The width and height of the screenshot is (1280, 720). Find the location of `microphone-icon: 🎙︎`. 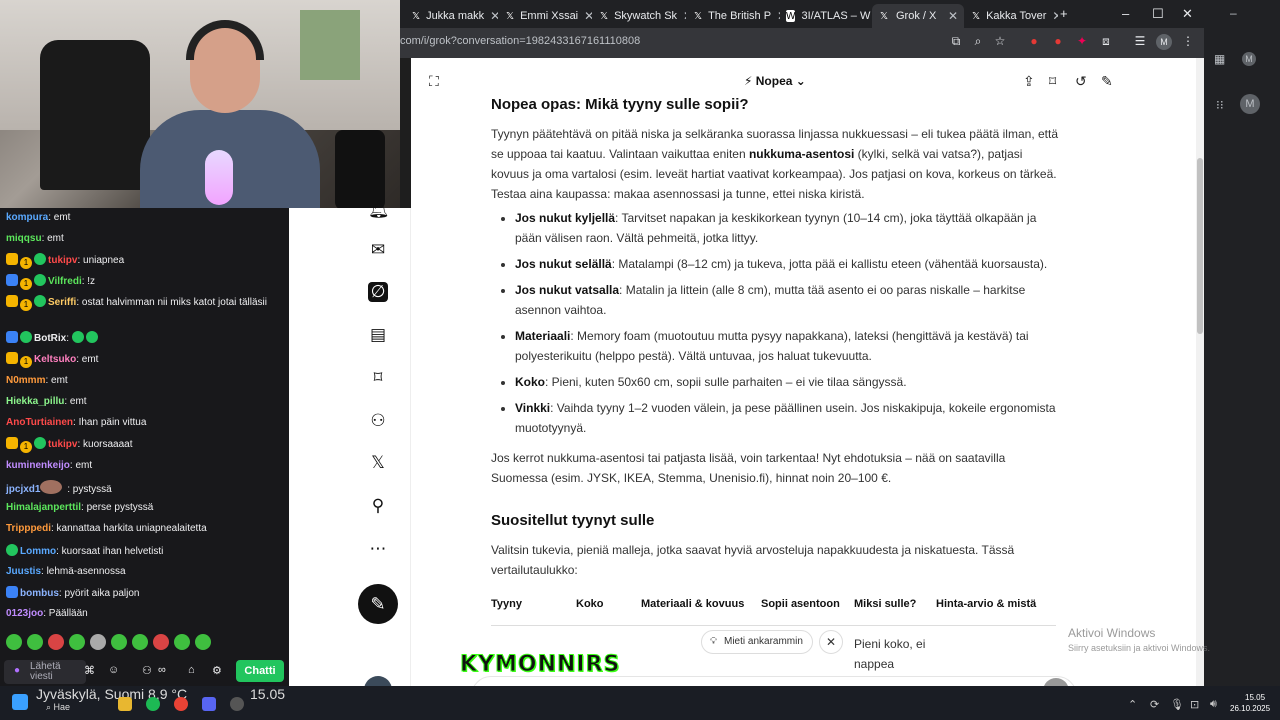

microphone-icon: 🎙︎ is located at coordinates (1177, 704).